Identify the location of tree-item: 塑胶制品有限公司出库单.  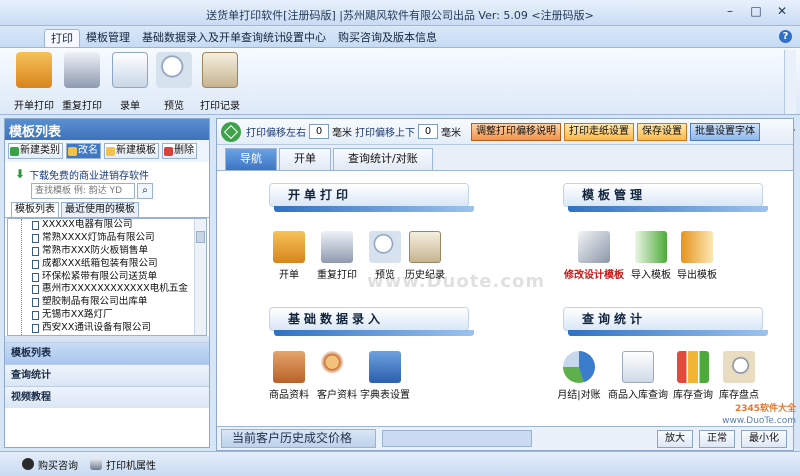
(107, 302).